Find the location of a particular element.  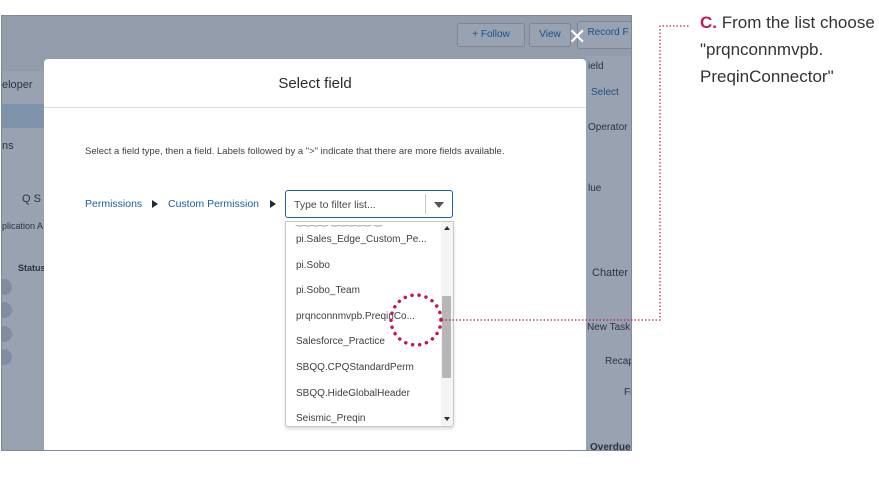

close-icon: ✕ is located at coordinates (577, 37).